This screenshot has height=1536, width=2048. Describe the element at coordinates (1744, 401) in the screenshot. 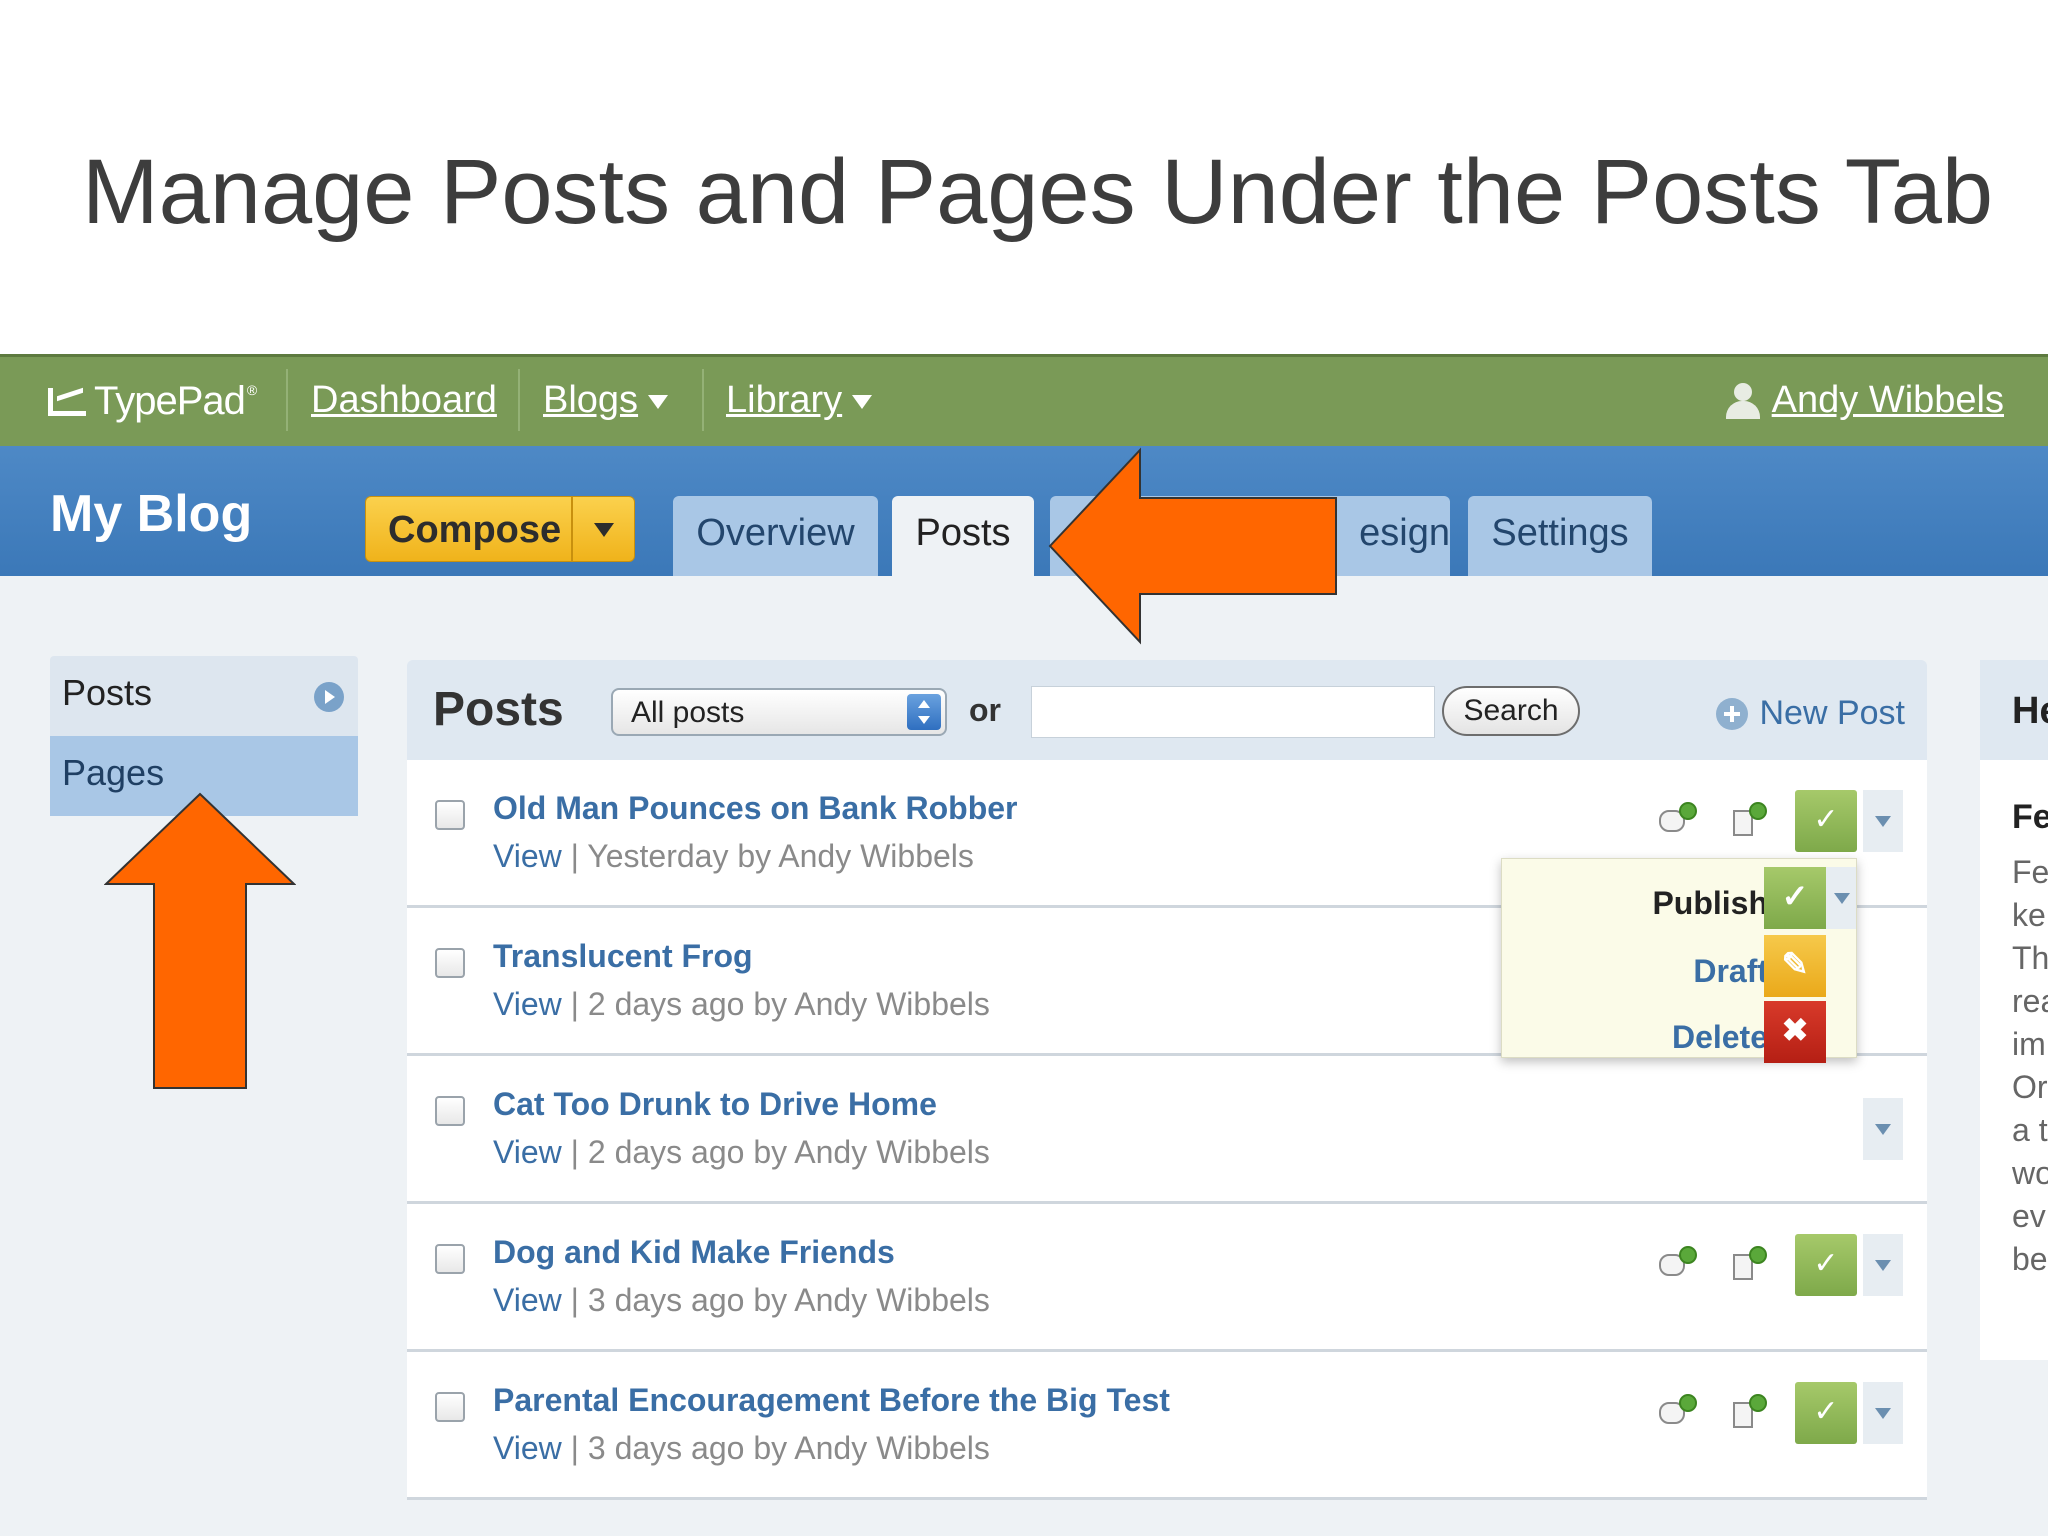

I see `user-avatar-icon` at that location.